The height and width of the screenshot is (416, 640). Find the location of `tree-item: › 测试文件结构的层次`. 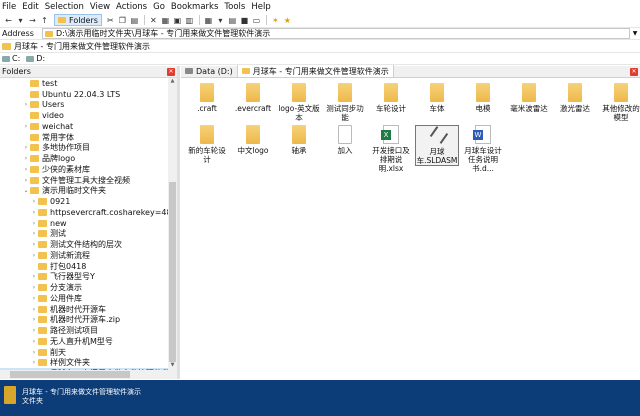

tree-item: › 测试文件结构的层次 is located at coordinates (85, 244).